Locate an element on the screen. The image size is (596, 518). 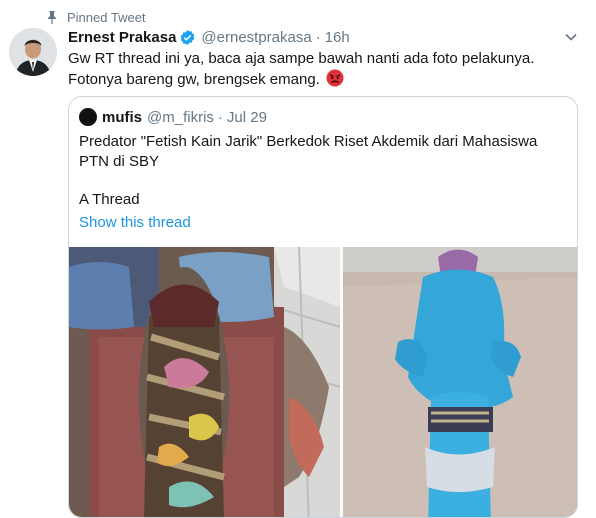
author-avatar is located at coordinates (33, 52).